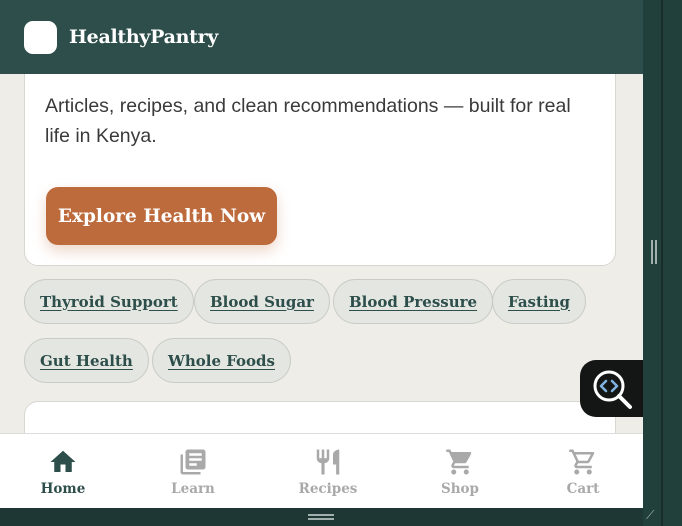 This screenshot has width=682, height=526. Describe the element at coordinates (86, 360) in the screenshot. I see `chip-gut-health: Gut Health` at that location.